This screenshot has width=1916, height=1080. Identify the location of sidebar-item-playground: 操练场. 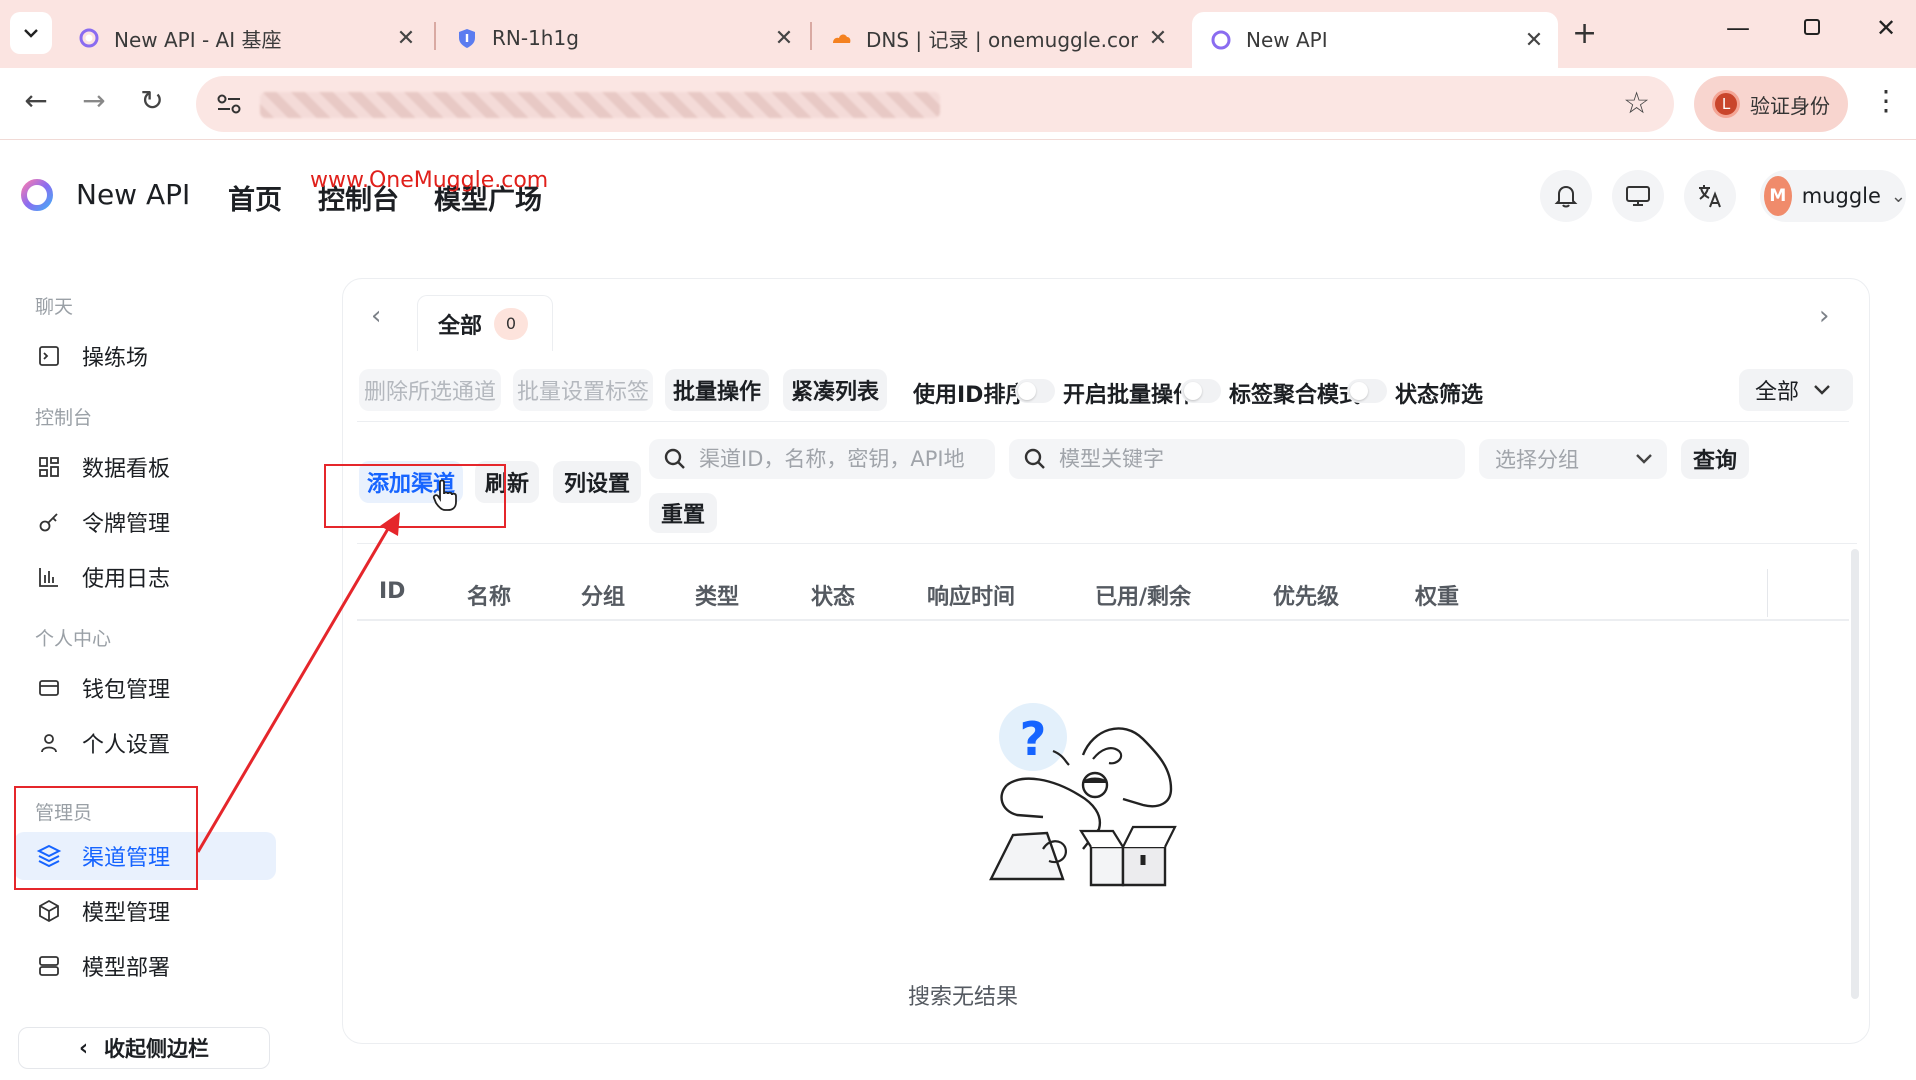
(145, 356).